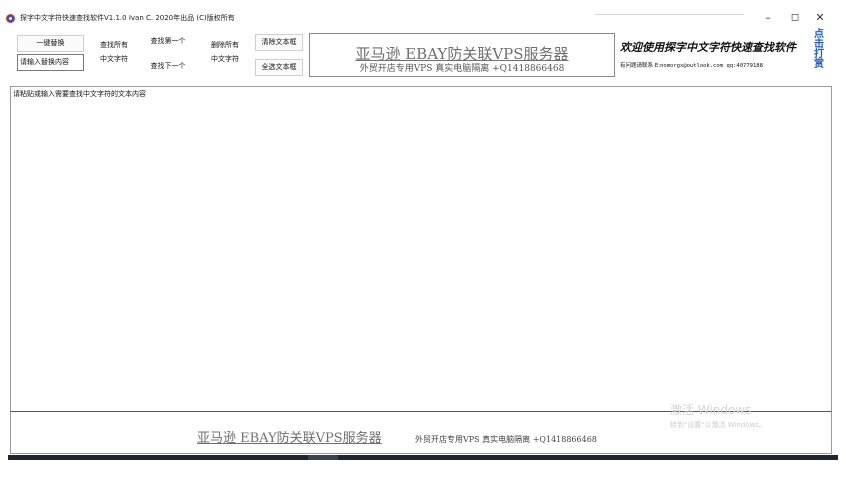  Describe the element at coordinates (640, 66) in the screenshot. I see `contact-label: 有问题请联系 E:` at that location.